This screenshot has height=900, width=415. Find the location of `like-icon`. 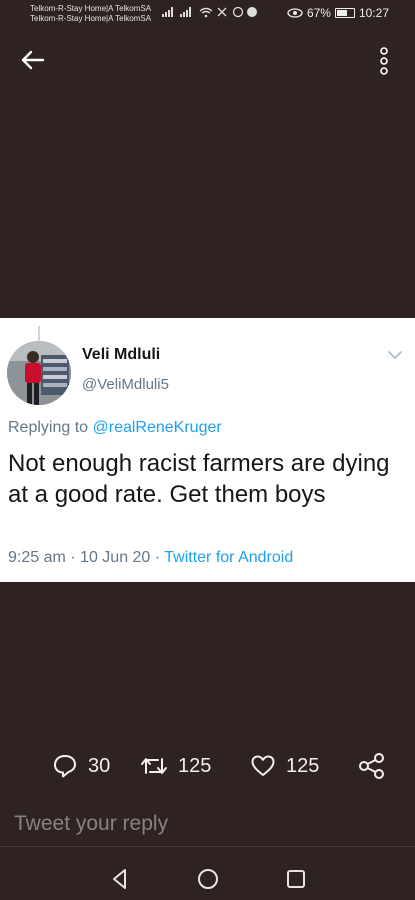

like-icon is located at coordinates (263, 765).